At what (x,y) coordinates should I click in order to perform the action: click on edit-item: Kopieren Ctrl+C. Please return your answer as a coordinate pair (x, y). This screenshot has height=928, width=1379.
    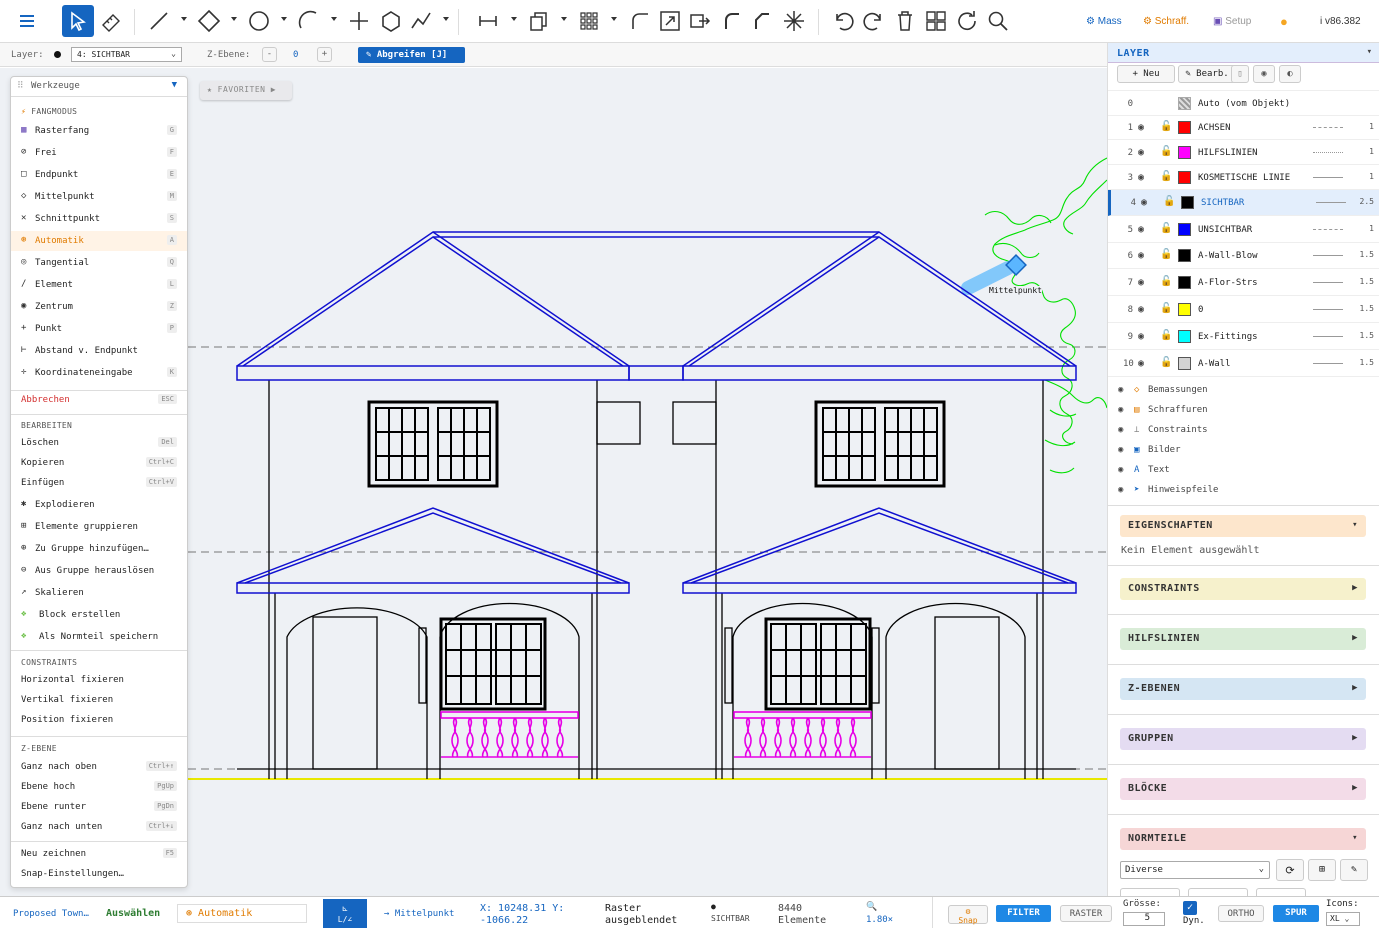
    Looking at the image, I should click on (99, 463).